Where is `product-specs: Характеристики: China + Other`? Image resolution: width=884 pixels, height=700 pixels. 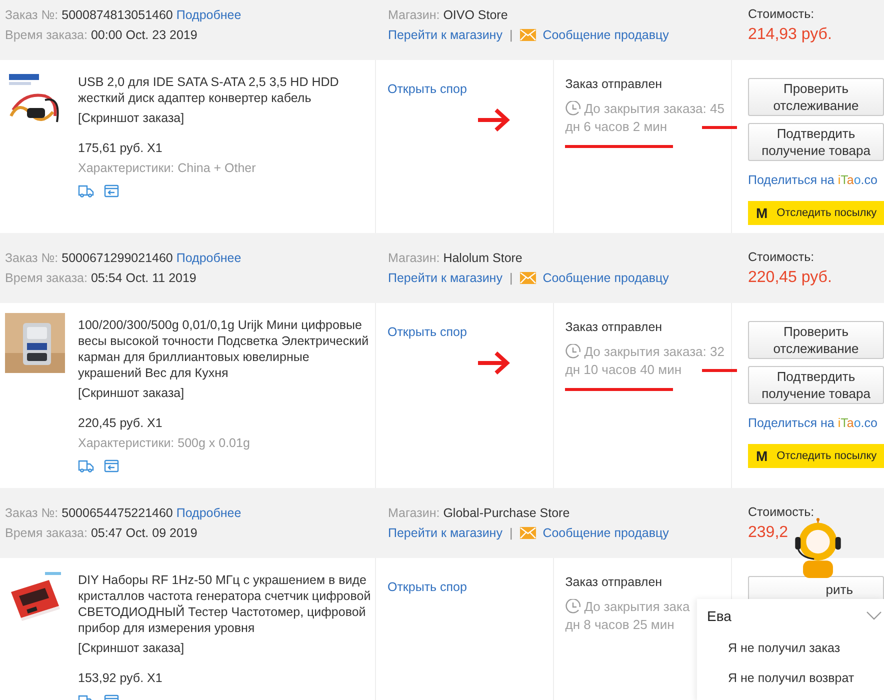 product-specs: Характеристики: China + Other is located at coordinates (167, 168).